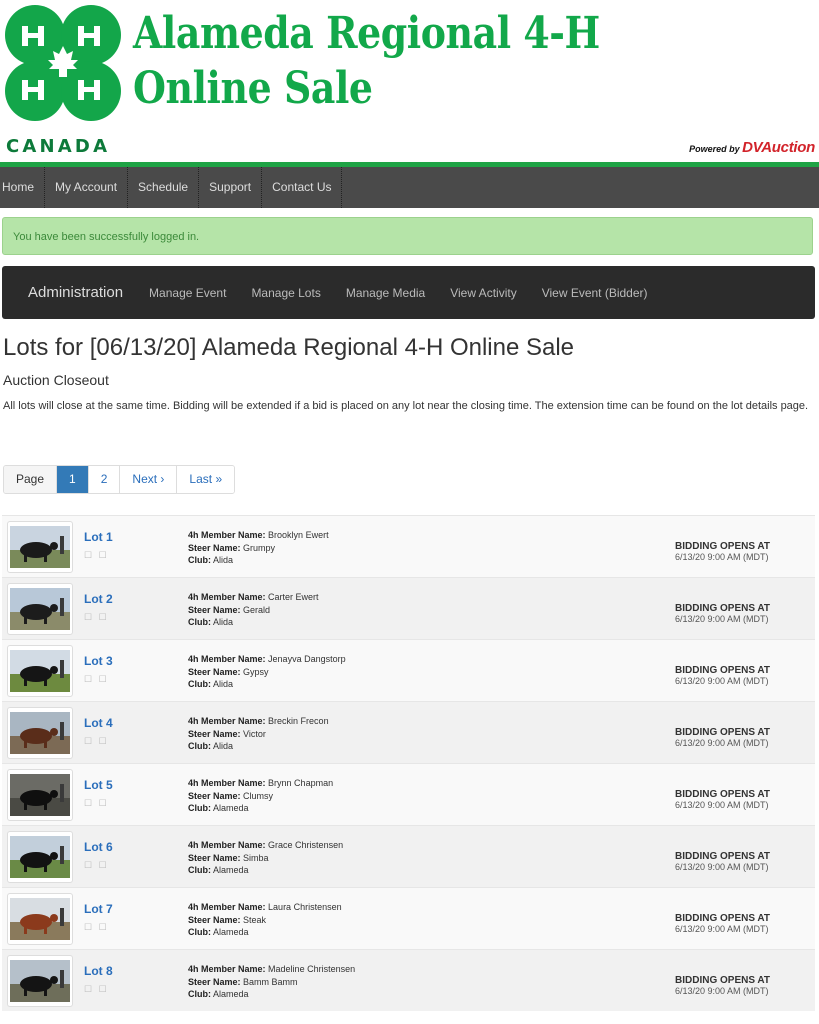 Image resolution: width=819 pixels, height=1024 pixels. I want to click on last-page-link: Last », so click(206, 479).